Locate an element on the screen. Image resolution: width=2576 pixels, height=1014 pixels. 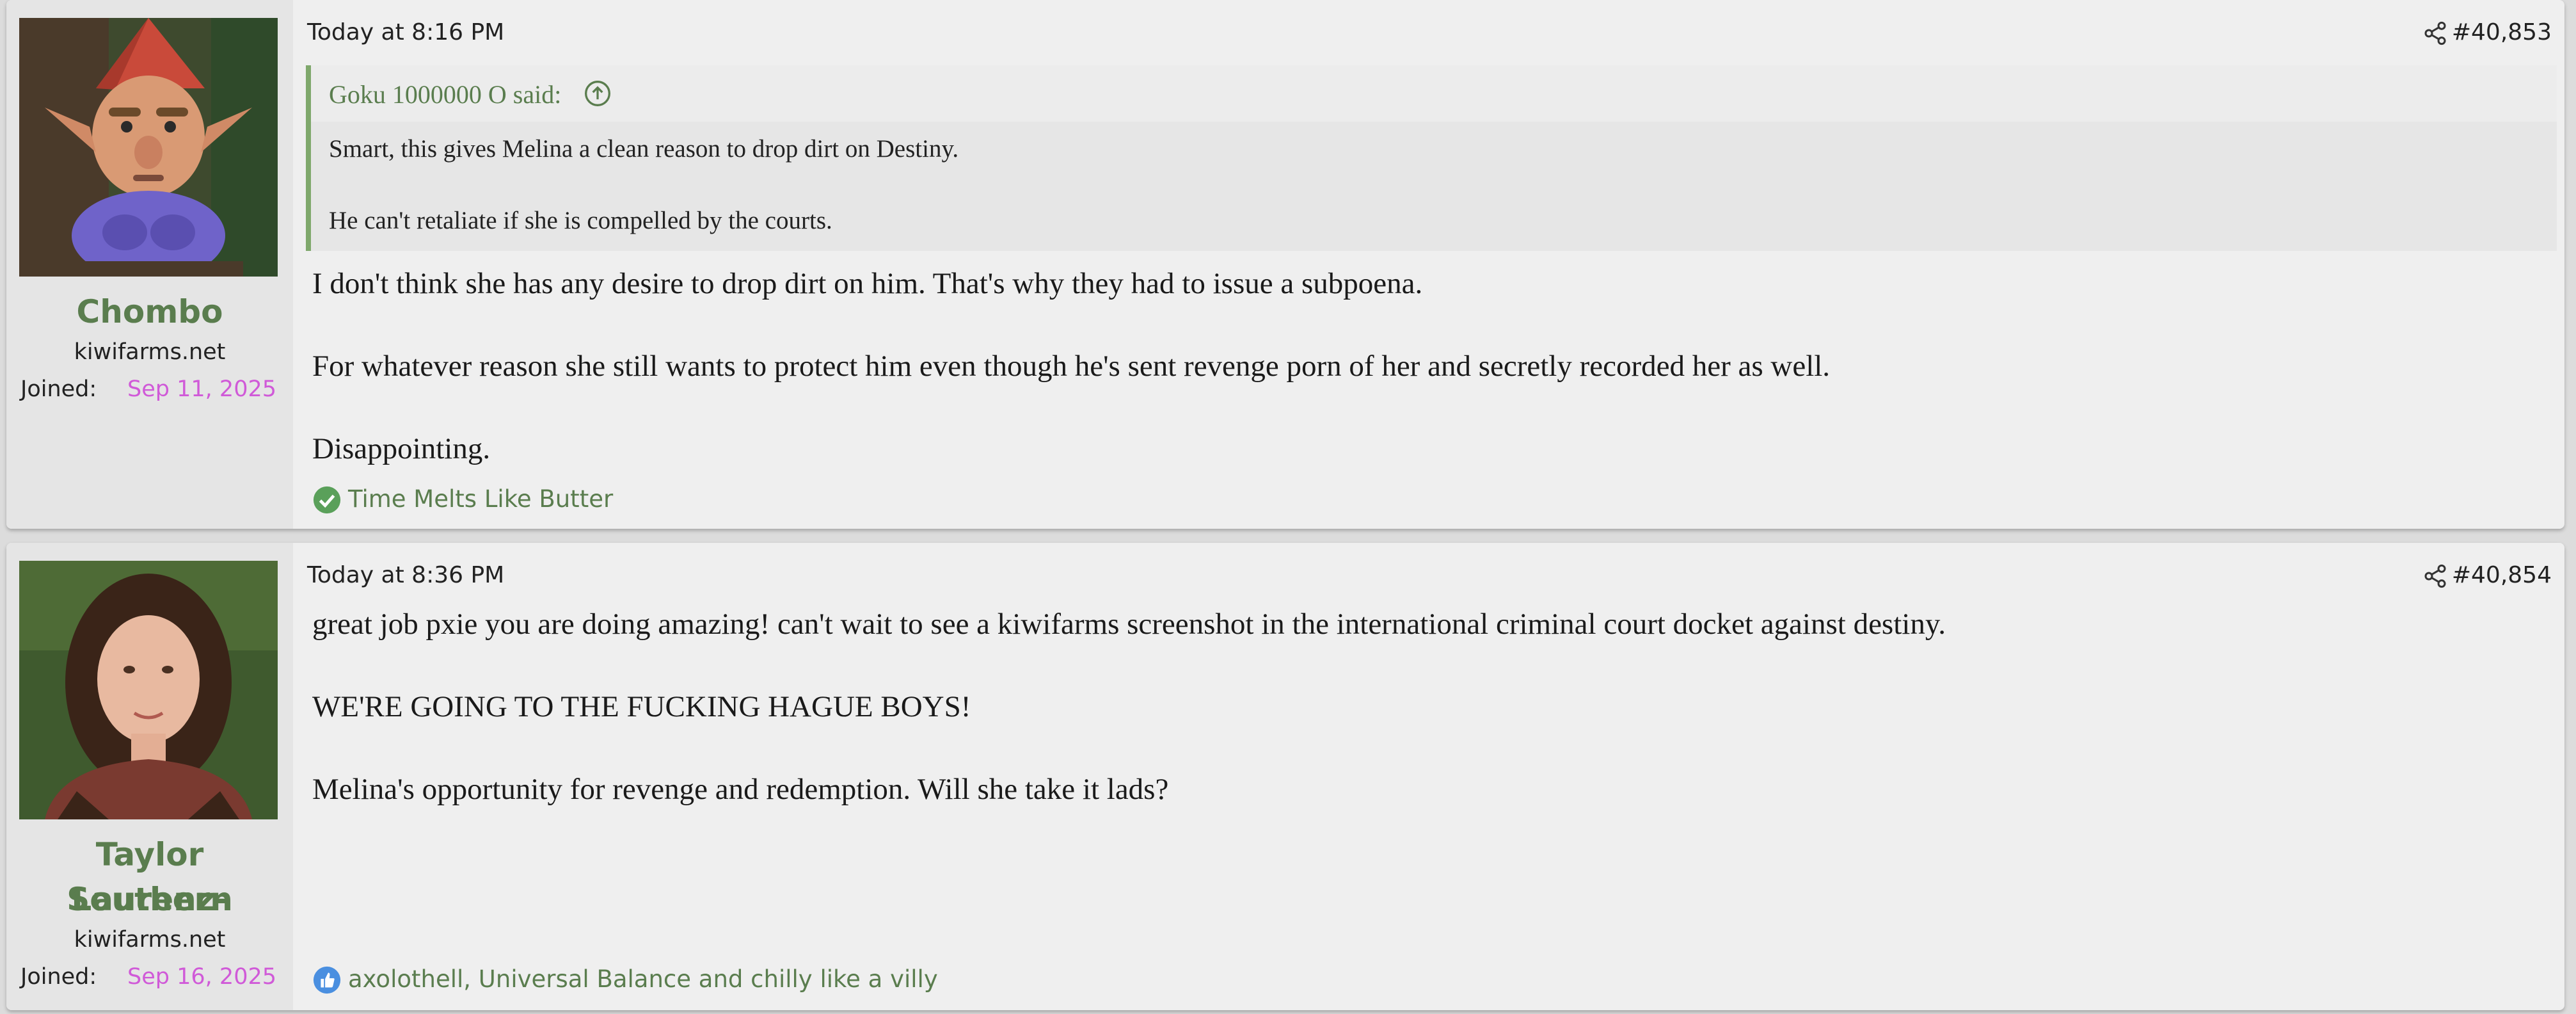
thumbs-up-icon is located at coordinates (327, 980).